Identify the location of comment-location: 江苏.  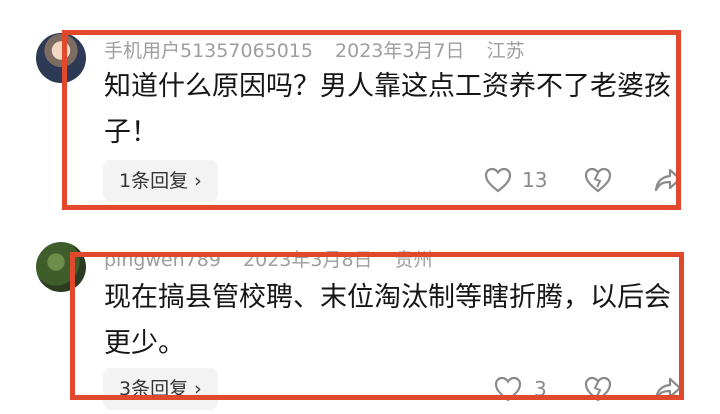
(505, 51).